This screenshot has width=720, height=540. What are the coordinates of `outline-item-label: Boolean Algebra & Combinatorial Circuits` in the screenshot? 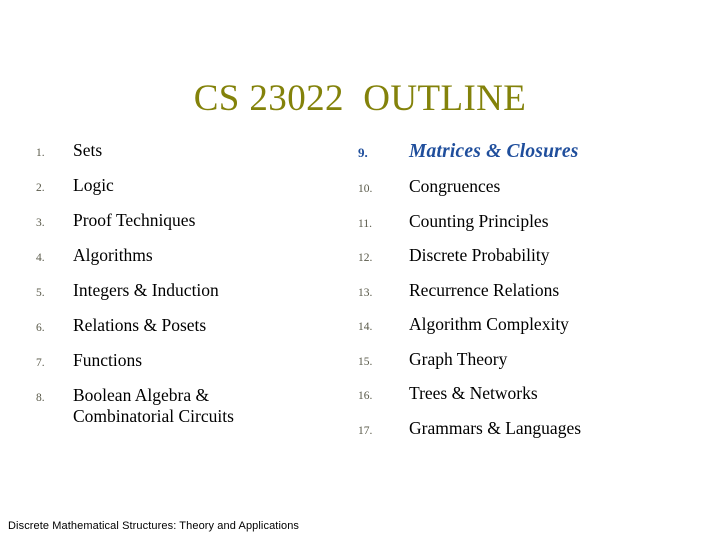 It's located at (153, 405).